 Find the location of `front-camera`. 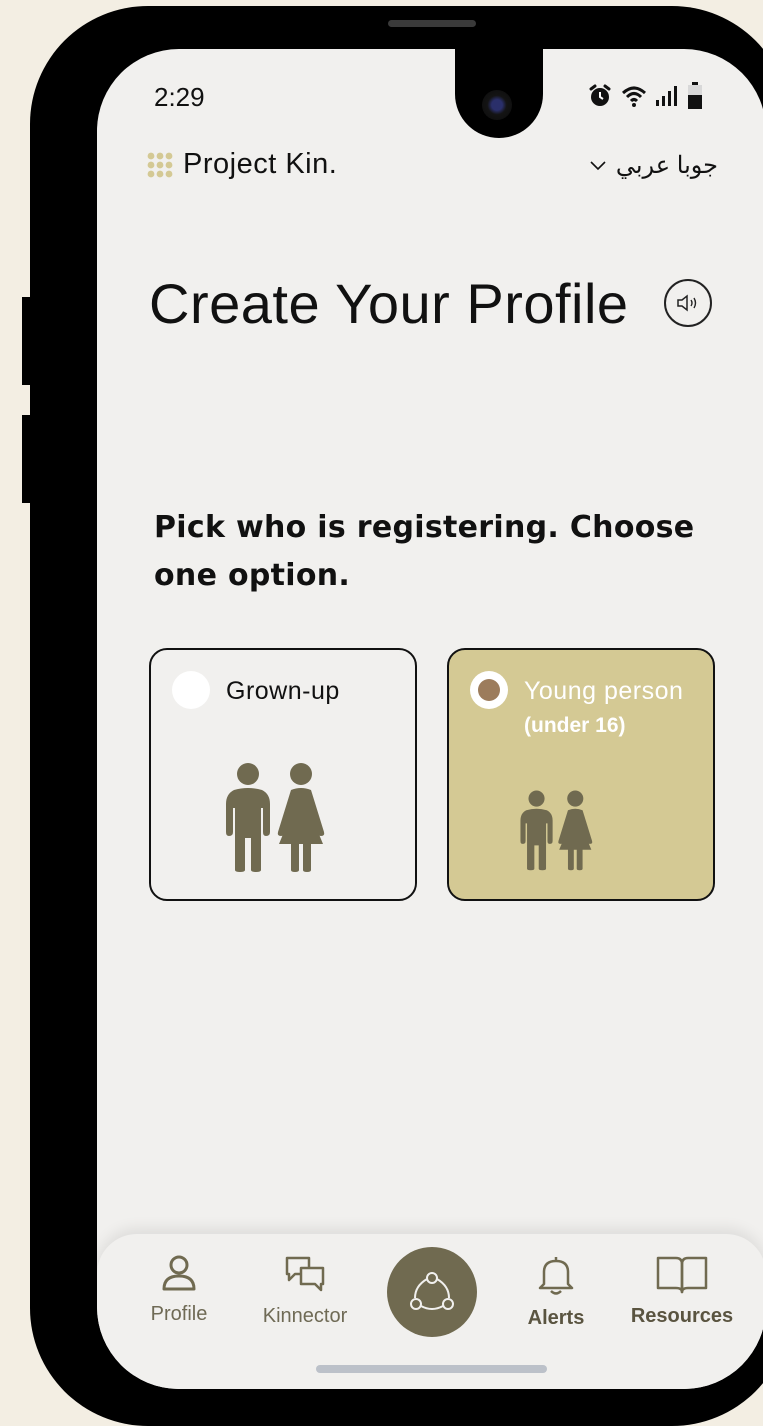

front-camera is located at coordinates (497, 105).